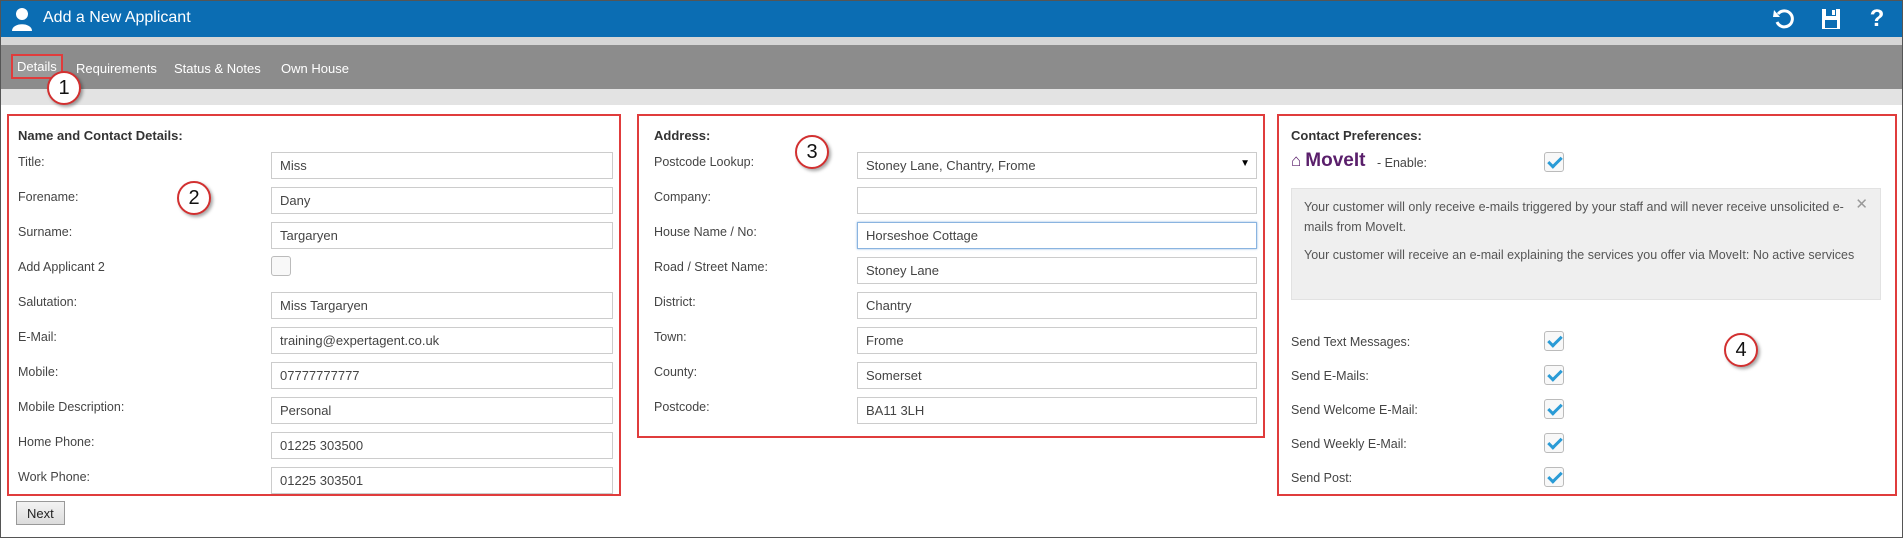  Describe the element at coordinates (100, 135) in the screenshot. I see `contact-details-heading: Name and Contact Details:` at that location.